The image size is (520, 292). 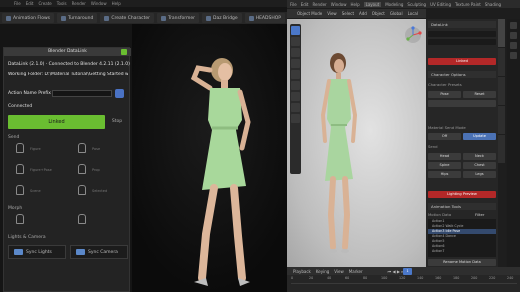 What do you see at coordinates (82, 190) in the screenshot?
I see `send-selected` at bounding box center [82, 190].